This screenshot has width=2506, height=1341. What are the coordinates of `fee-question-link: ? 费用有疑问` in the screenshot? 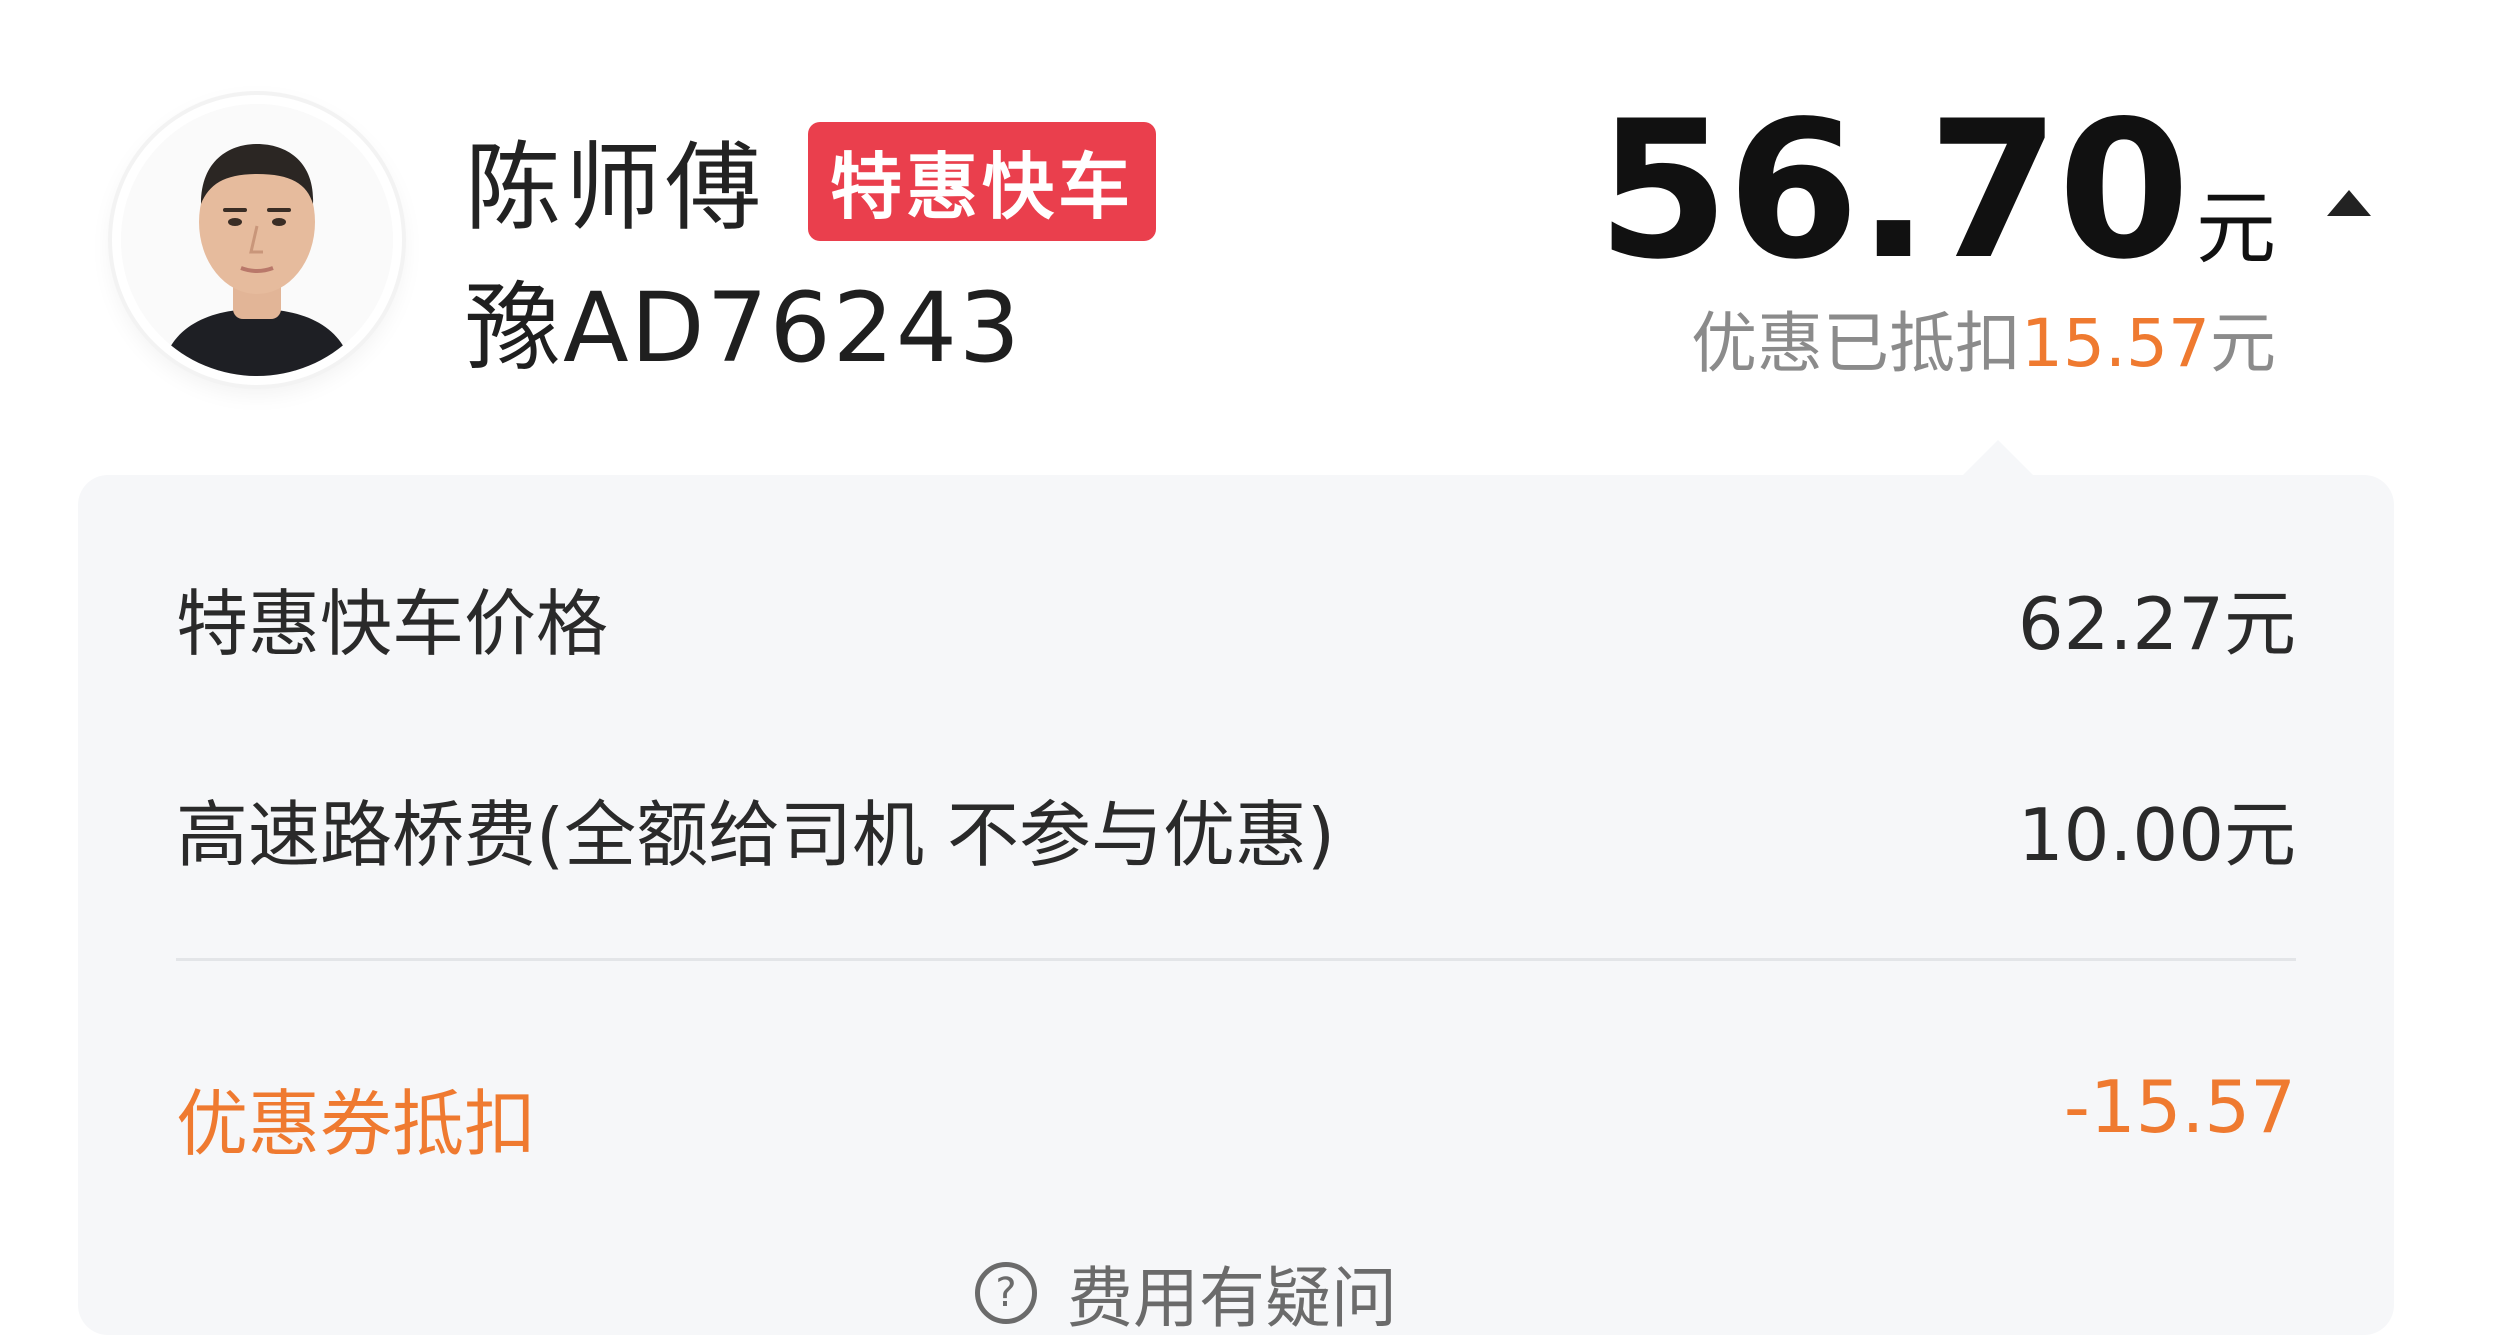 It's located at (1186, 1293).